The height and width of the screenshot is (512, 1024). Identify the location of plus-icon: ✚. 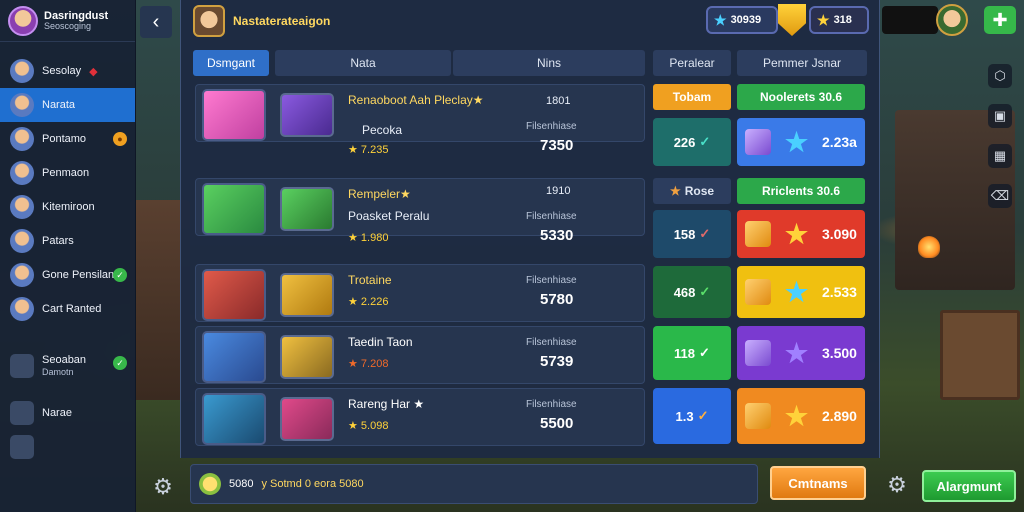
(1000, 19).